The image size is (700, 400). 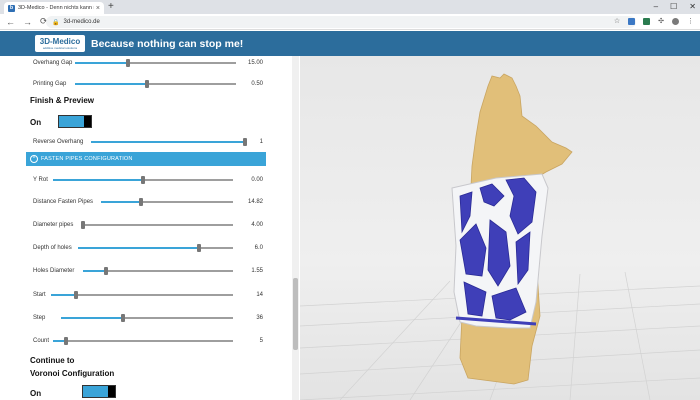 What do you see at coordinates (255, 202) in the screenshot?
I see `slider-value: 14.82` at bounding box center [255, 202].